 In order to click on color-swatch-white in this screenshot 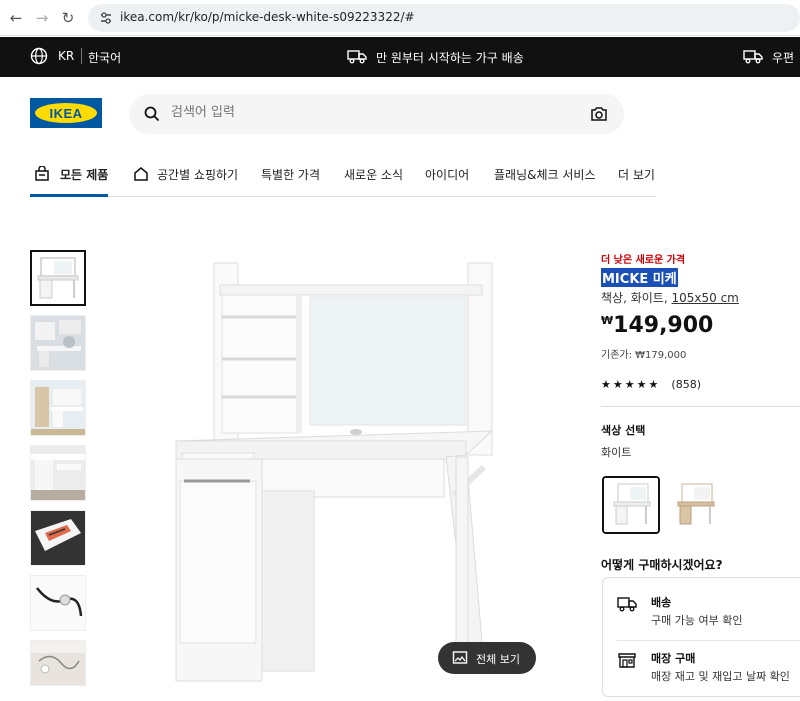, I will do `click(631, 505)`.